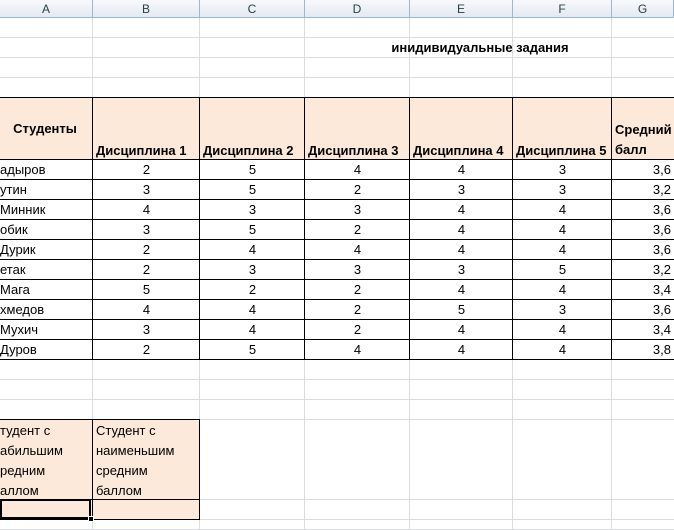  I want to click on column-header-b: B, so click(146, 9).